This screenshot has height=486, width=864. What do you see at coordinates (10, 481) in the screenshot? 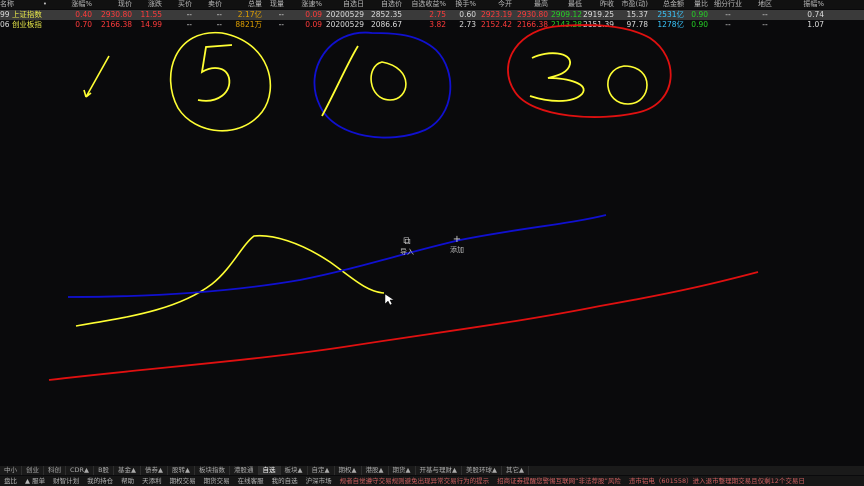
I see `status-item: 盘比` at bounding box center [10, 481].